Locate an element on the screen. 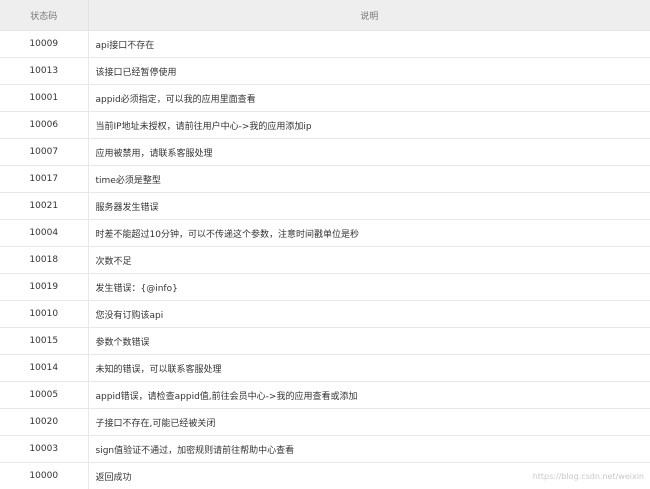 This screenshot has height=489, width=650. status-code-cell: 10010 is located at coordinates (44, 314).